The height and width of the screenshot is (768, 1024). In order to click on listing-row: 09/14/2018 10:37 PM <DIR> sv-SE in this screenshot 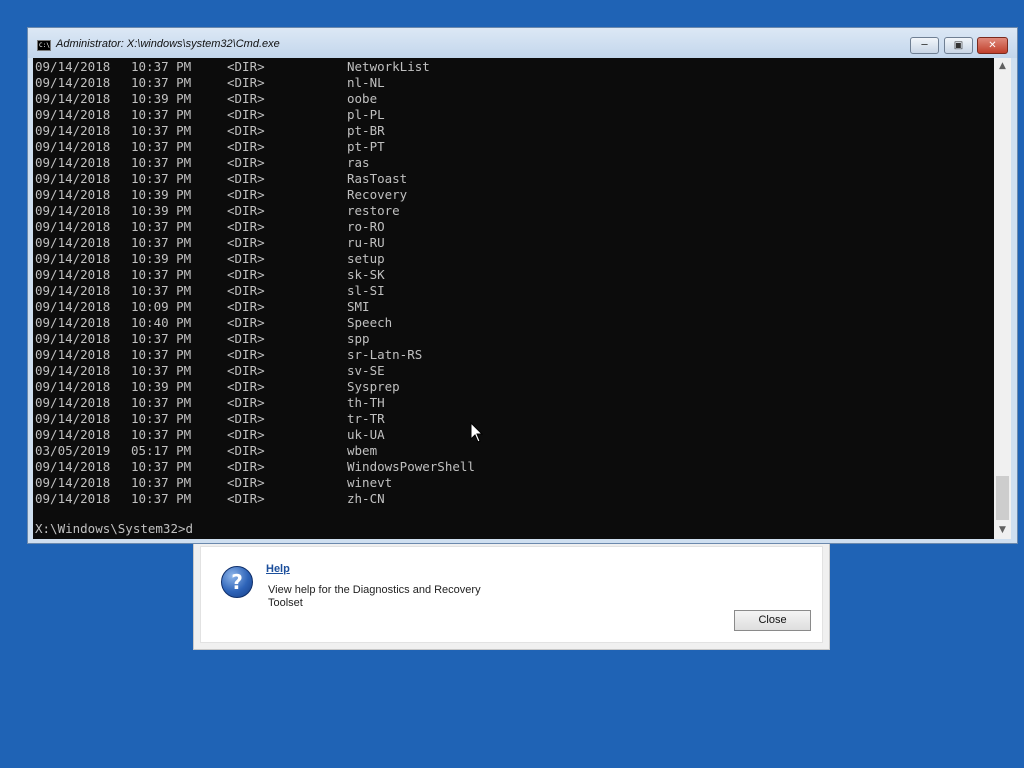, I will do `click(255, 371)`.